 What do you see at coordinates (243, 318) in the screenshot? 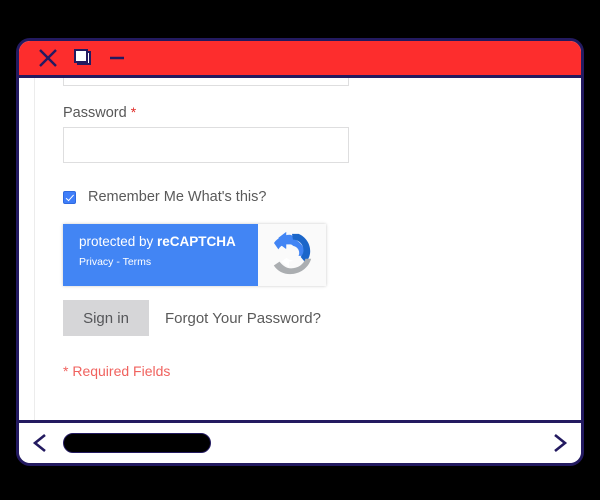
I see `forgot-password-link: Forgot Your Password?` at bounding box center [243, 318].